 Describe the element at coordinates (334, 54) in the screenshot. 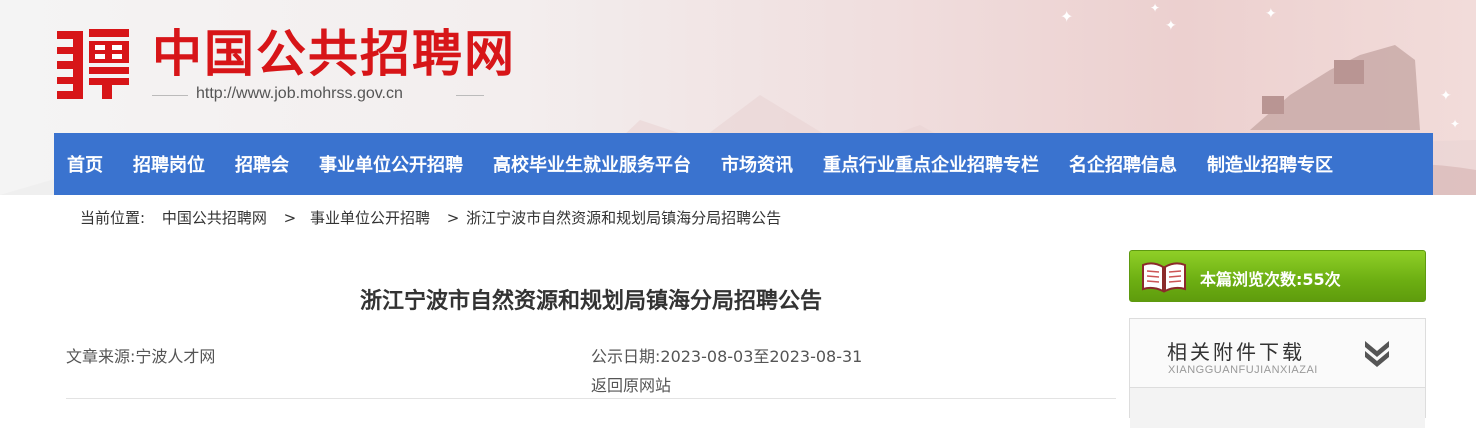

I see `site-title: 中国公共招聘网` at that location.